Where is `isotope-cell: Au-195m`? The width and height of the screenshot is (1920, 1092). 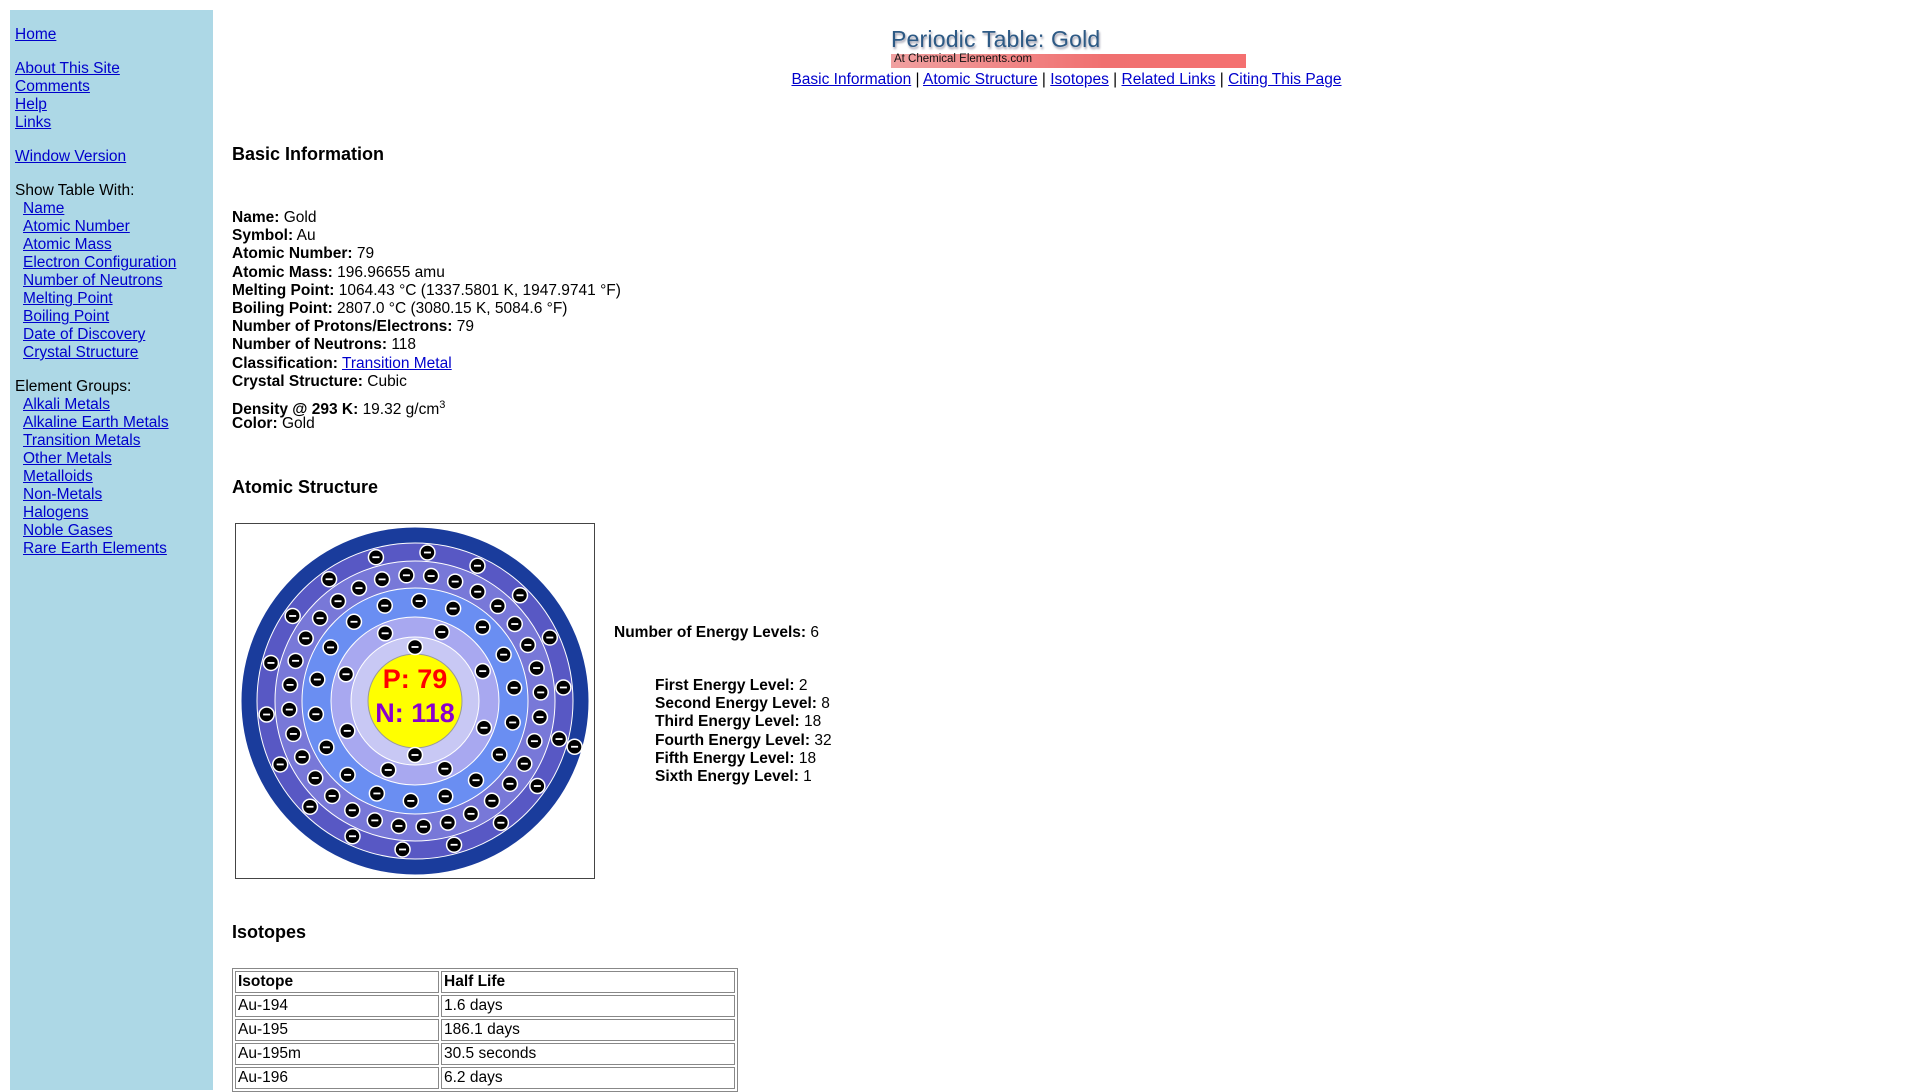 isotope-cell: Au-195m is located at coordinates (337, 1054).